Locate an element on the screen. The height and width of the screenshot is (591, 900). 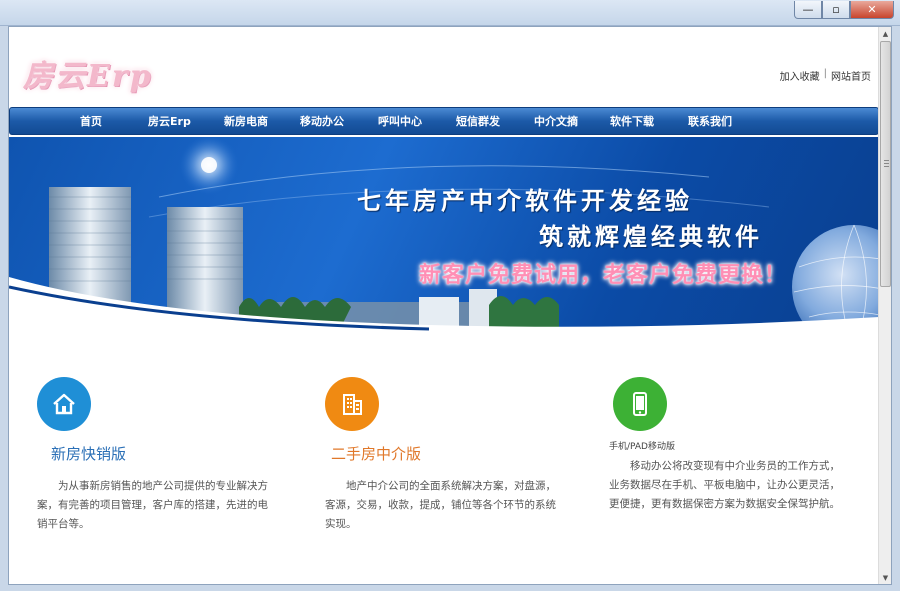
nav-item-new-house: 新房电商 is located at coordinates (246, 122).